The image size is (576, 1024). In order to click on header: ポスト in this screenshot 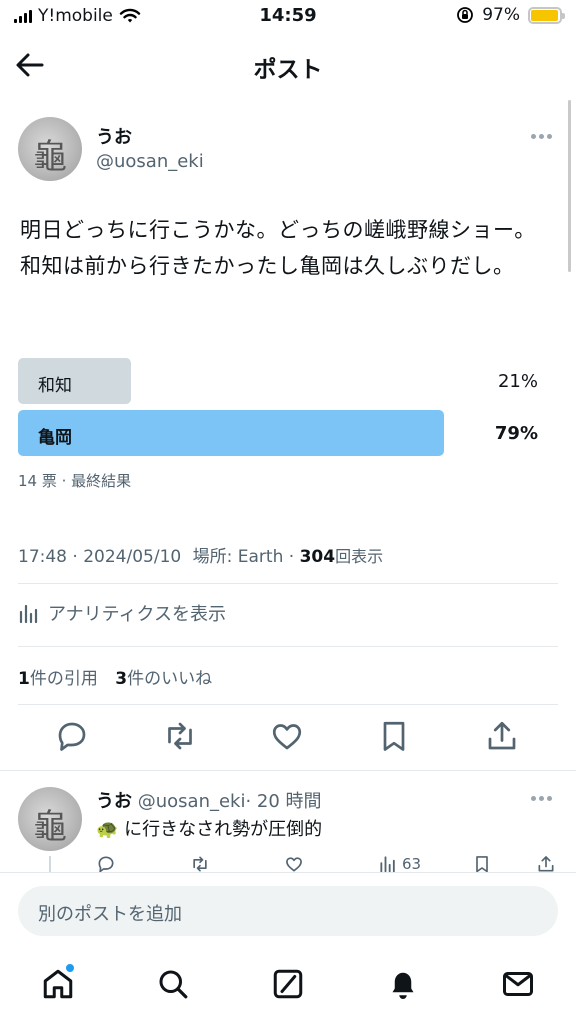, I will do `click(288, 65)`.